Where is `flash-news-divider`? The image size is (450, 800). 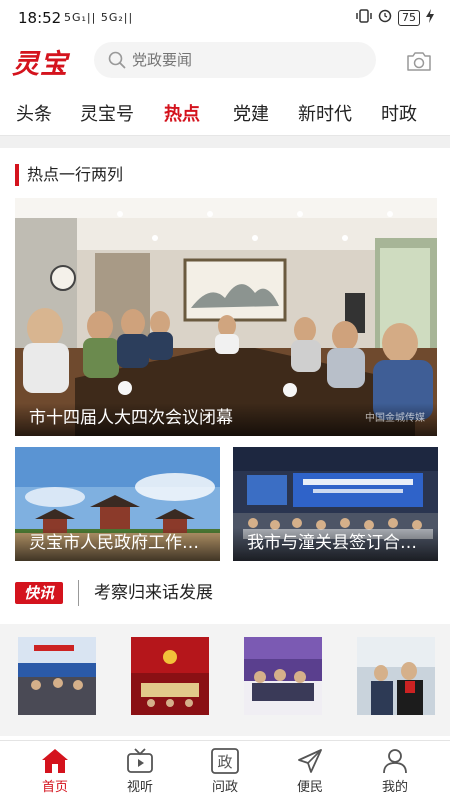 flash-news-divider is located at coordinates (78, 593).